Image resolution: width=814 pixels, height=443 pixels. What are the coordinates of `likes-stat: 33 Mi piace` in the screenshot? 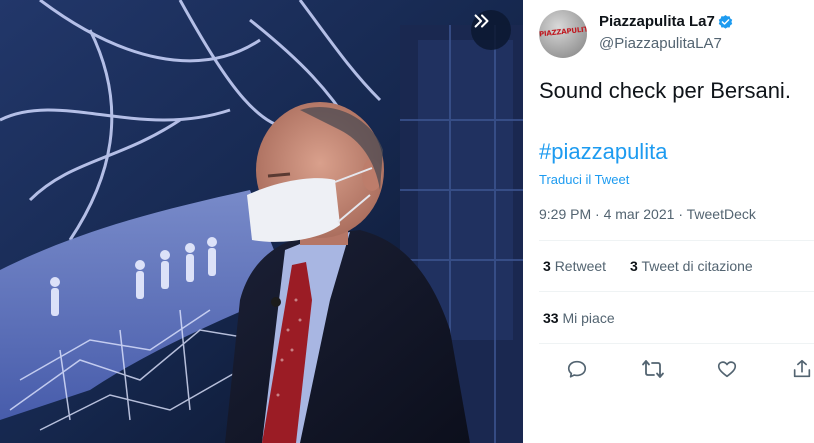 It's located at (579, 318).